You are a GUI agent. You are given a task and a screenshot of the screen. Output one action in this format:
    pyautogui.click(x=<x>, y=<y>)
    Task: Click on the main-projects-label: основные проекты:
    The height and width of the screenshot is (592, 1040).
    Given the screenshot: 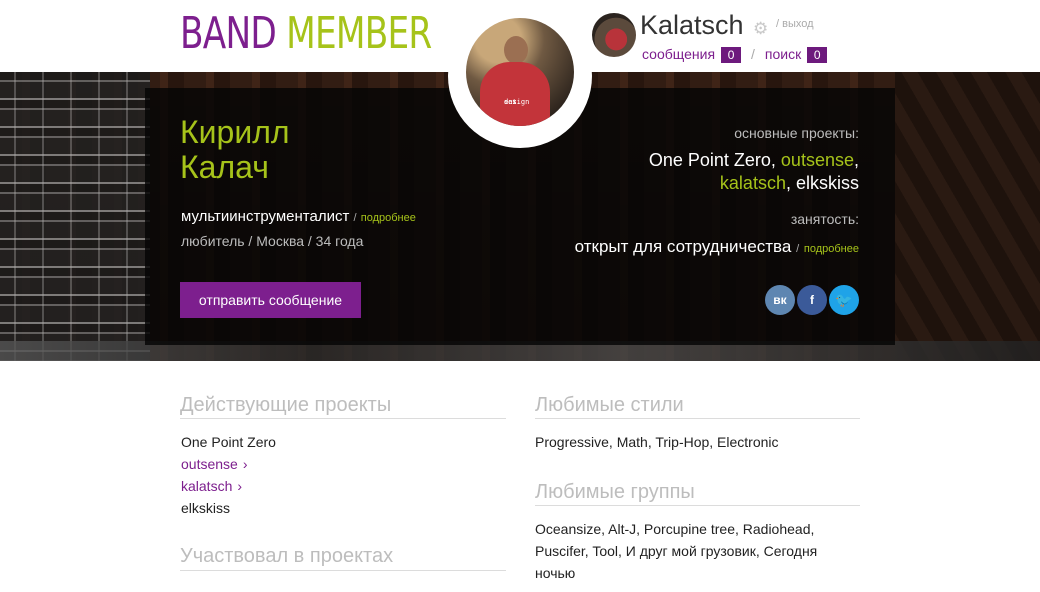 What is the action you would take?
    pyautogui.click(x=796, y=133)
    